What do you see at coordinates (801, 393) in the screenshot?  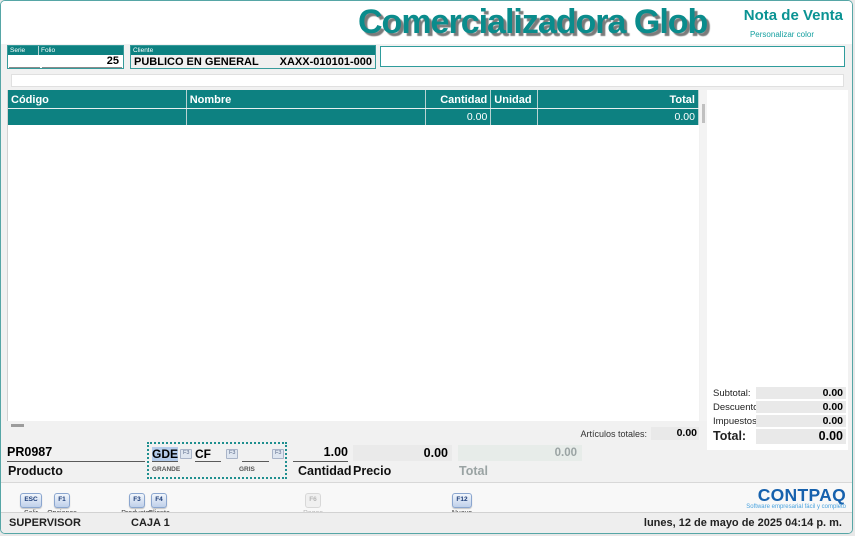 I see `subtotal-value: 0.00` at bounding box center [801, 393].